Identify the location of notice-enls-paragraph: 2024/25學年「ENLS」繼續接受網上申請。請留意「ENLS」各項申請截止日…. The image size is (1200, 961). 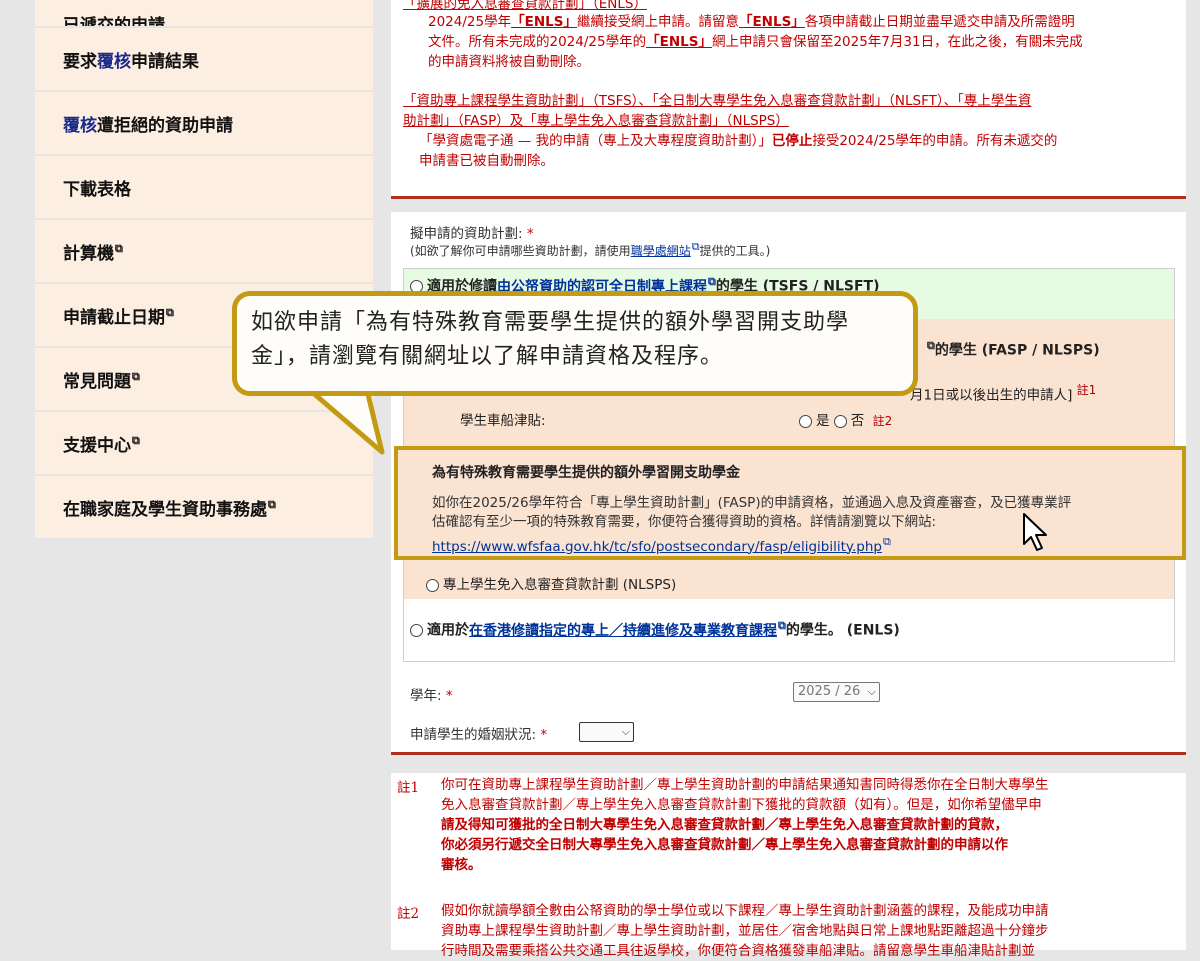
(755, 42).